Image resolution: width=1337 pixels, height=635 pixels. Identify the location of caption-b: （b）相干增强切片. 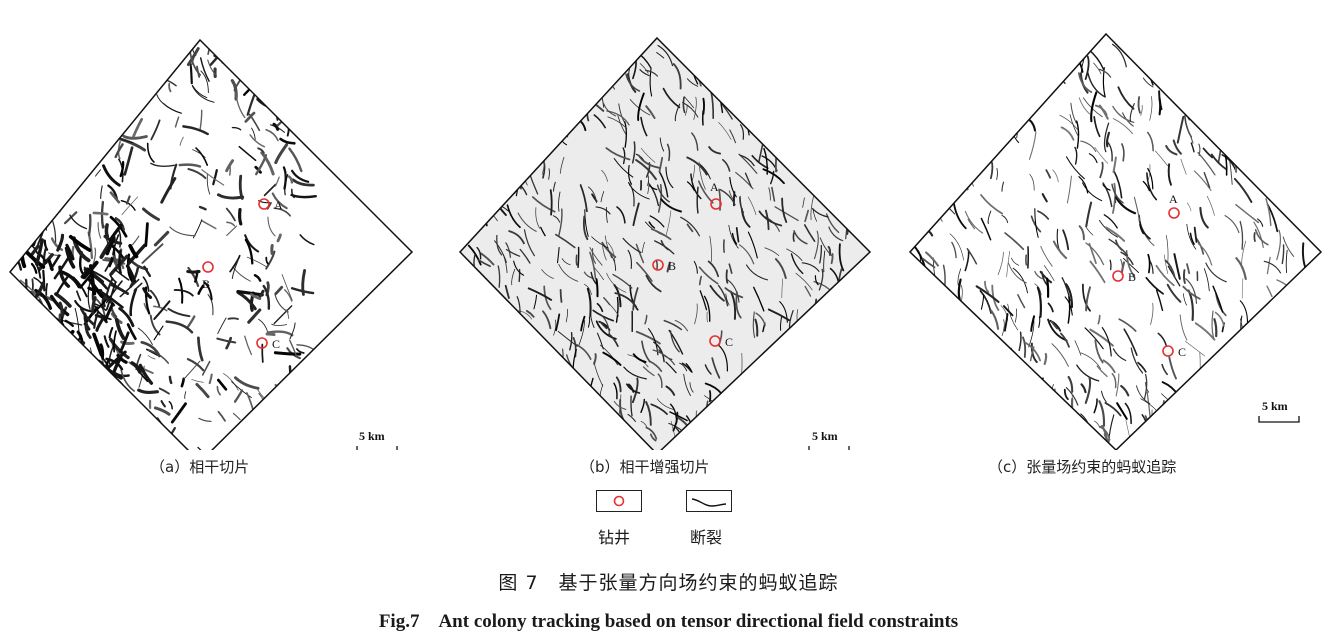
(645, 467).